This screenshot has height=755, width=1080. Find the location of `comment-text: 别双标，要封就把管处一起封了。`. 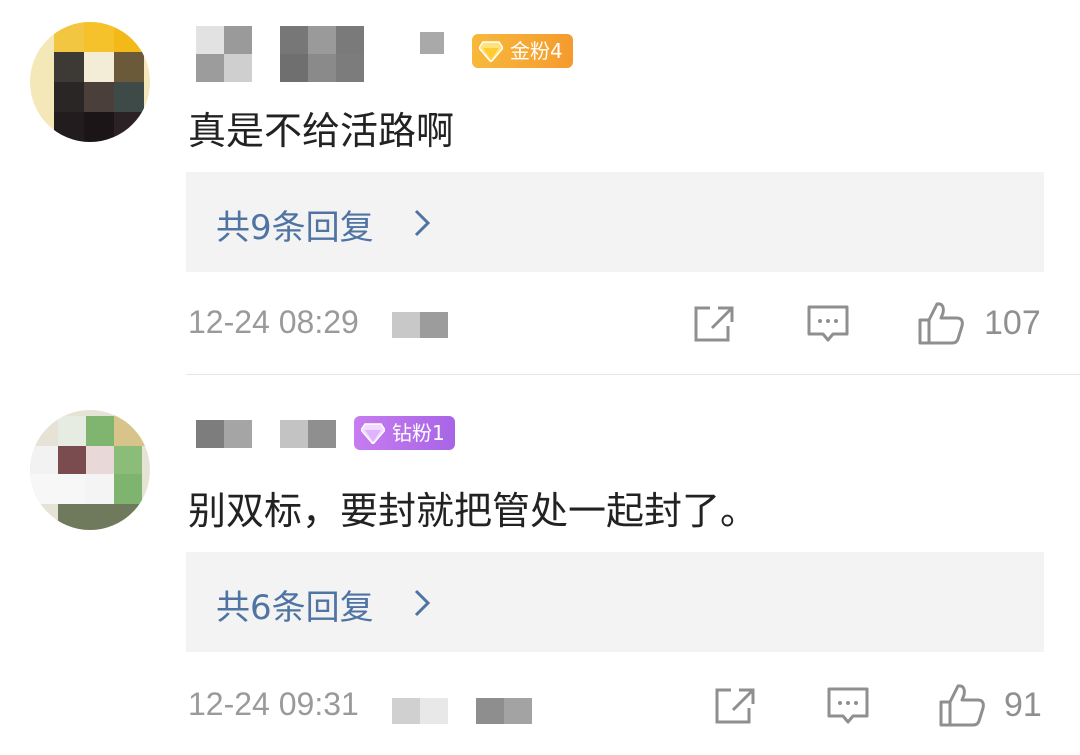

comment-text: 别双标，要封就把管处一起封了。 is located at coordinates (473, 511).